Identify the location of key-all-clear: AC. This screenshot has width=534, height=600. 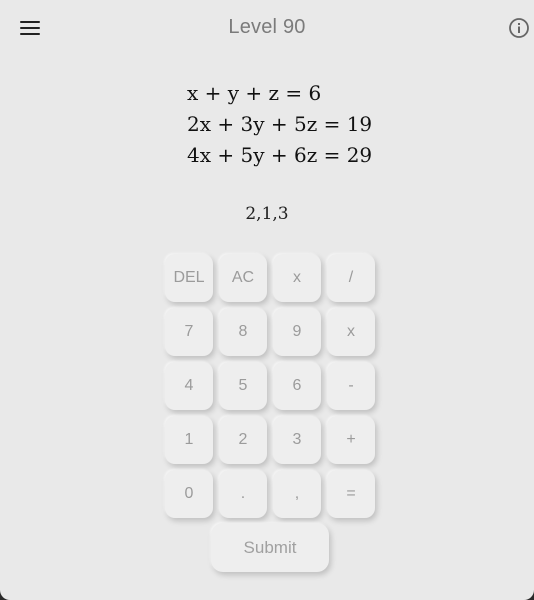
(243, 278).